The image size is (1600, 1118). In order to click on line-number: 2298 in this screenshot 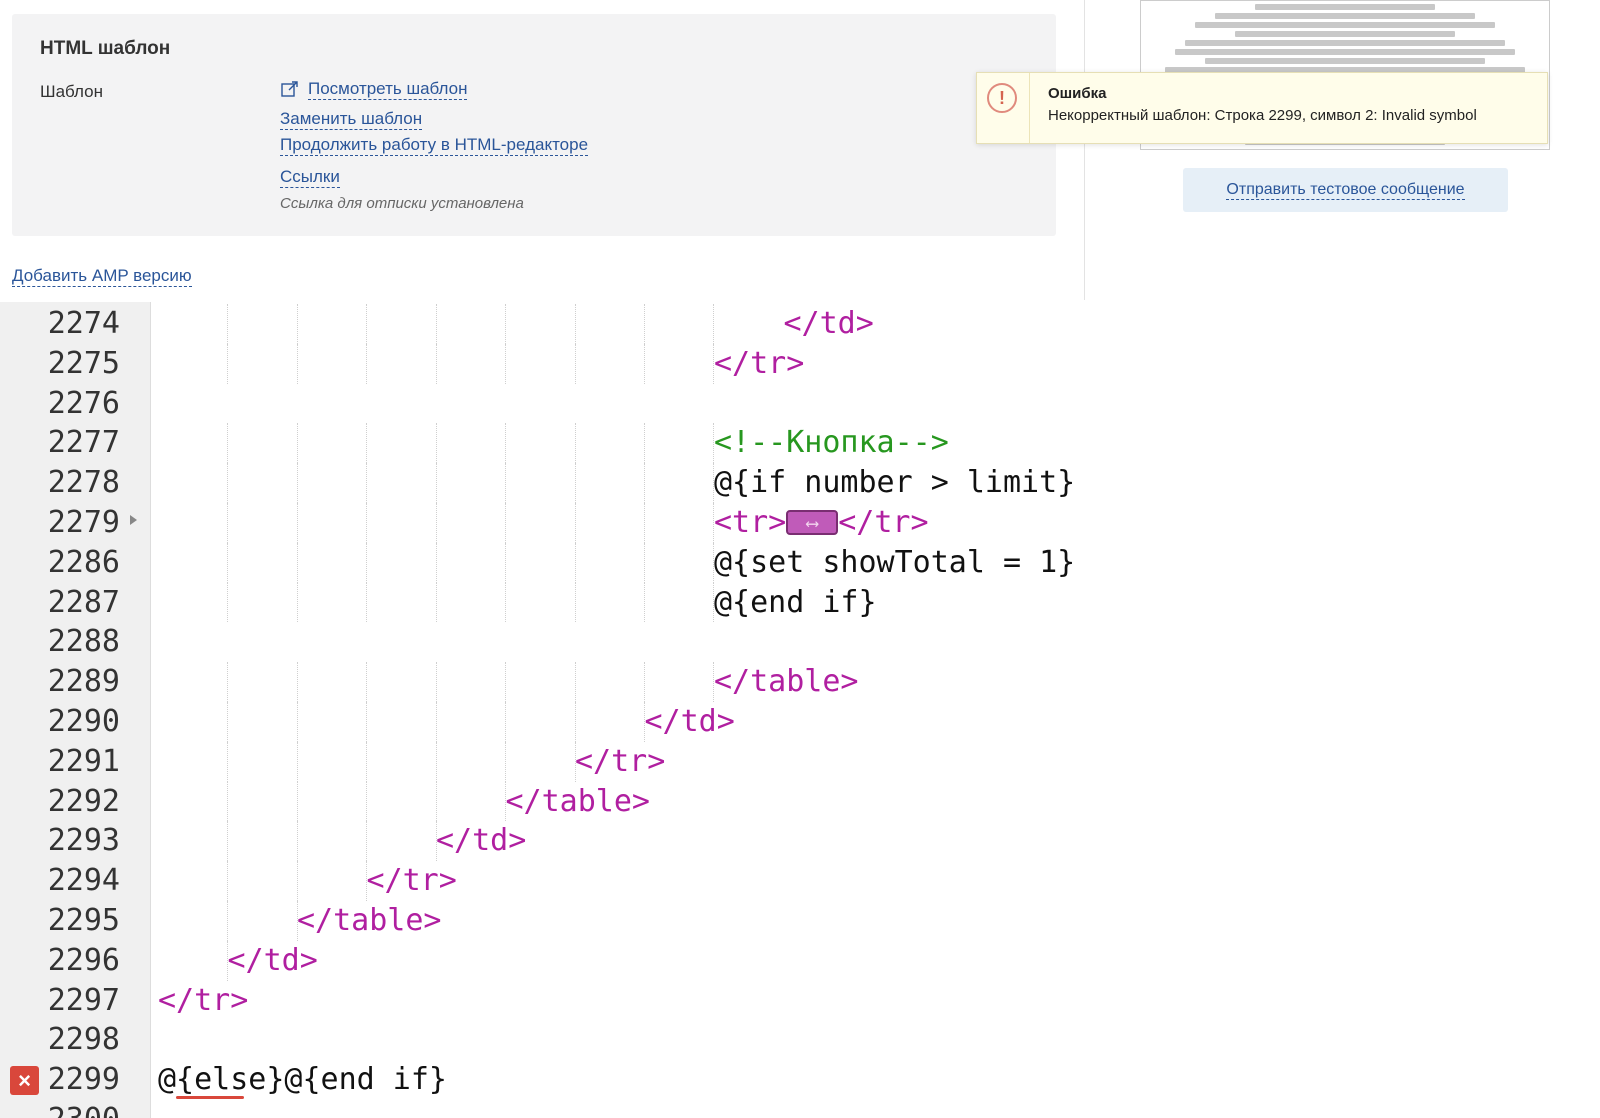, I will do `click(83, 1040)`.